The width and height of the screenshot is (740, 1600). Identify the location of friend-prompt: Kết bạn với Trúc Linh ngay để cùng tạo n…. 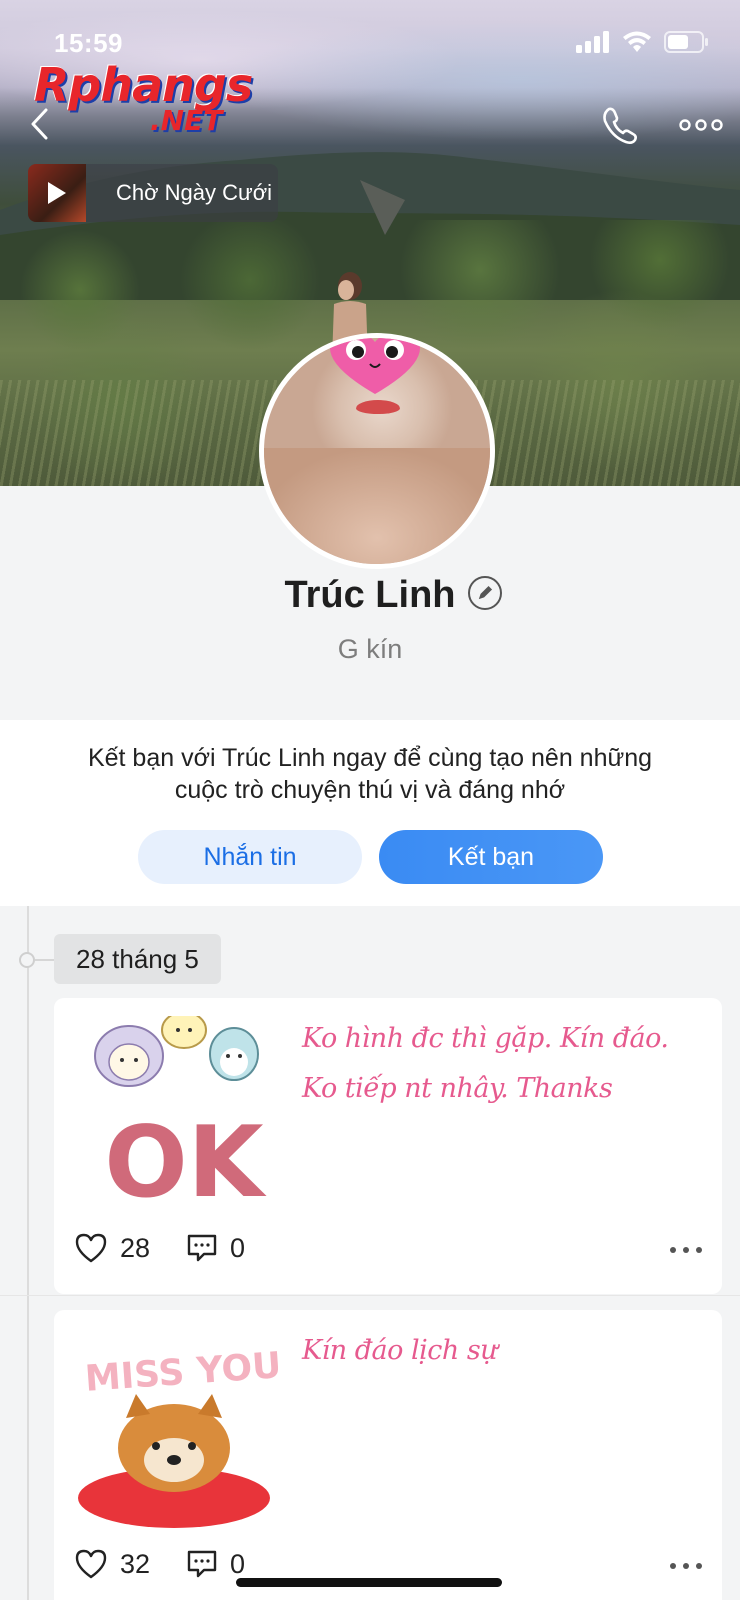
(370, 813).